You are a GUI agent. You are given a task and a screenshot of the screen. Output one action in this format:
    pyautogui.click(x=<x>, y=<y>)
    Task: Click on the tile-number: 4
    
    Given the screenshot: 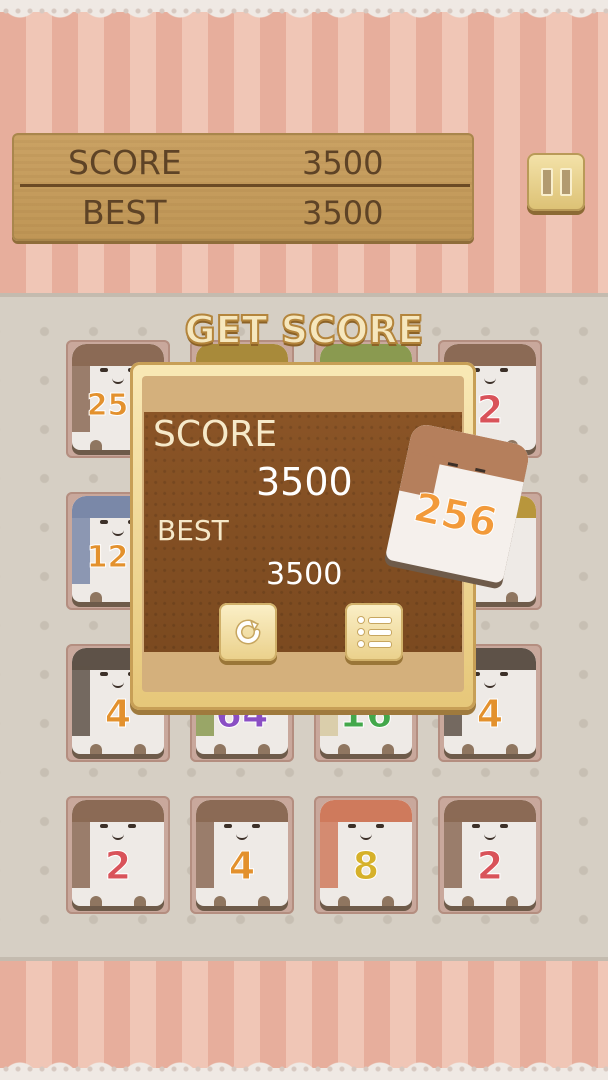 What is the action you would take?
    pyautogui.click(x=242, y=866)
    